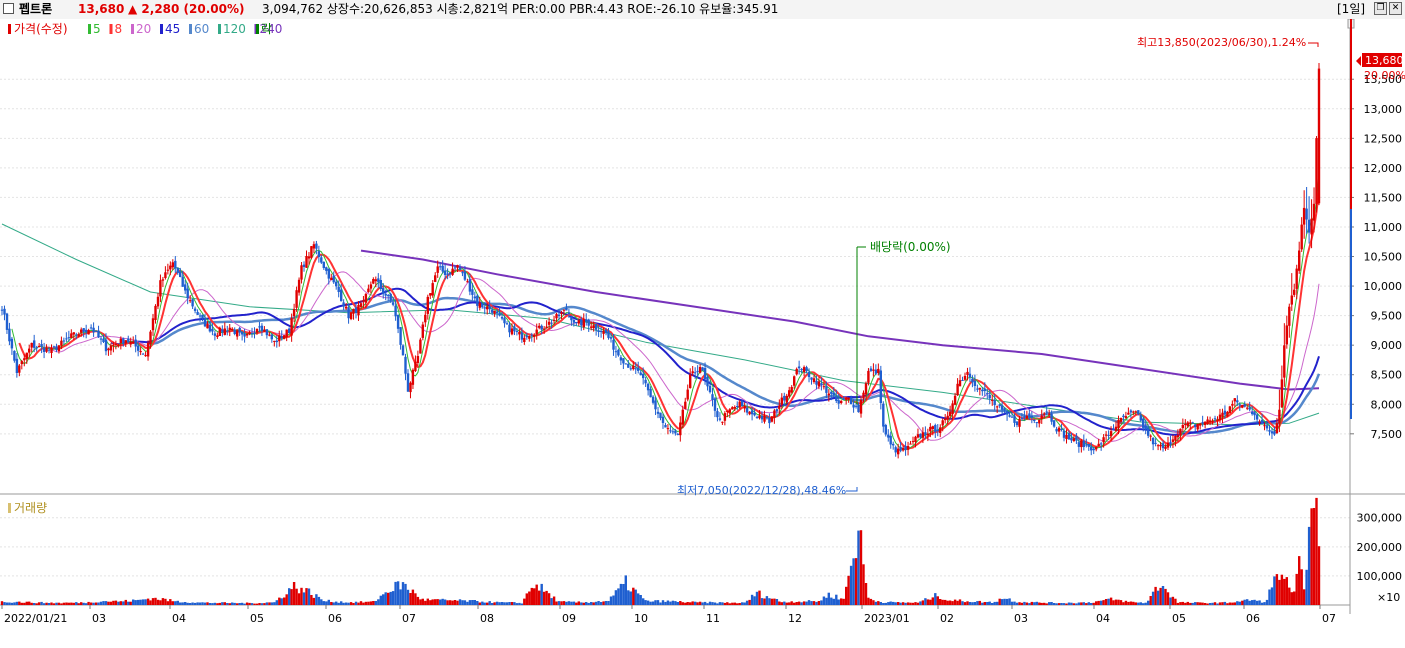 The image size is (1405, 648). Describe the element at coordinates (409, 618) in the screenshot. I see `date-tick-label: 07` at that location.